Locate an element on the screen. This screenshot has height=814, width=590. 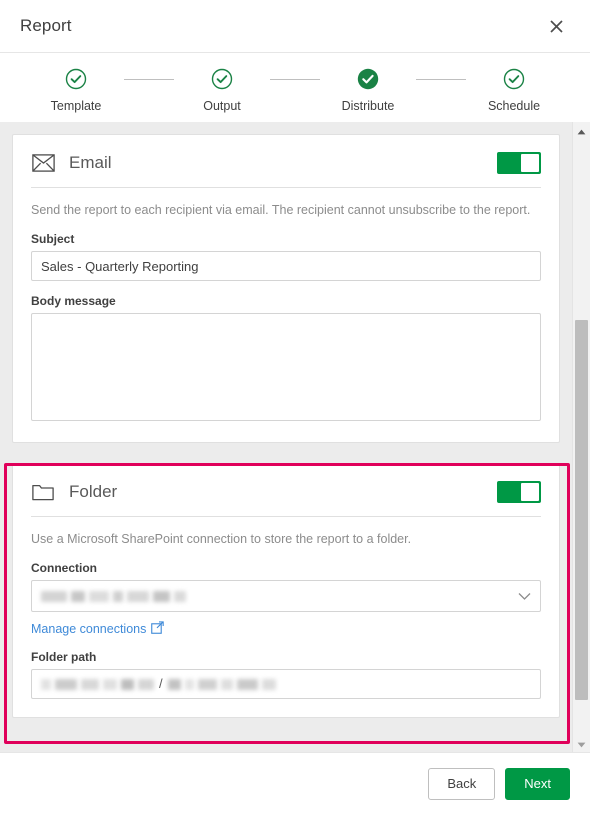
step-label: Output is located at coordinates (222, 106).